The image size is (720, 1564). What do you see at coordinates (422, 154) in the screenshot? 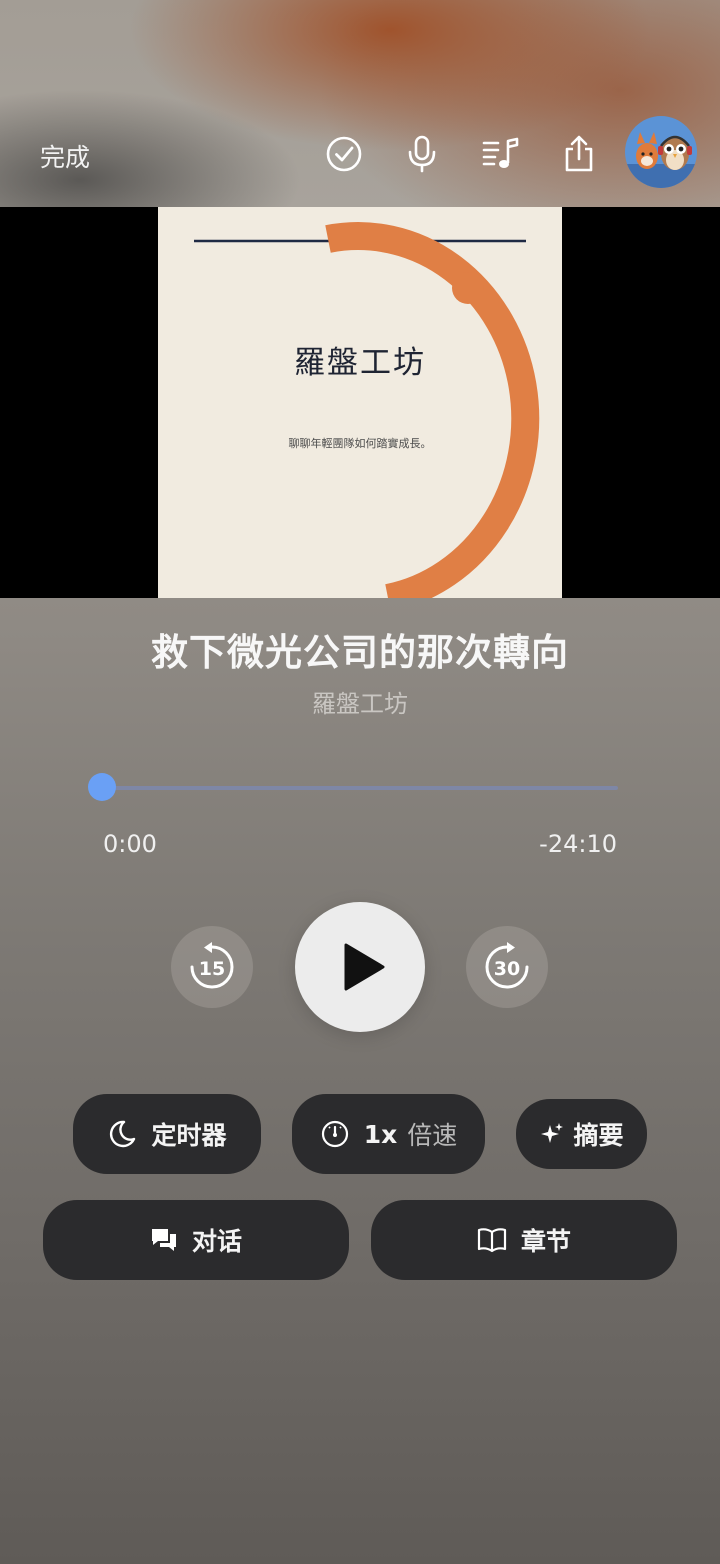
I see `microphone-icon` at bounding box center [422, 154].